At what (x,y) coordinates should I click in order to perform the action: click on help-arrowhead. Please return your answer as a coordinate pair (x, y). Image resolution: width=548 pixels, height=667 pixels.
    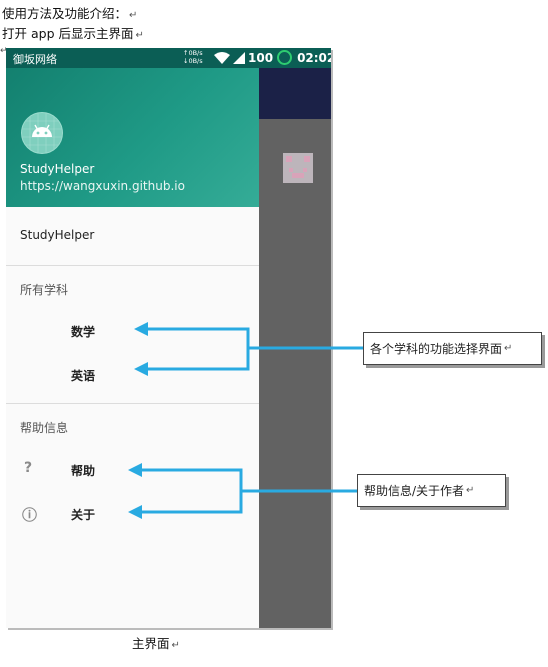
    Looking at the image, I should click on (135, 470).